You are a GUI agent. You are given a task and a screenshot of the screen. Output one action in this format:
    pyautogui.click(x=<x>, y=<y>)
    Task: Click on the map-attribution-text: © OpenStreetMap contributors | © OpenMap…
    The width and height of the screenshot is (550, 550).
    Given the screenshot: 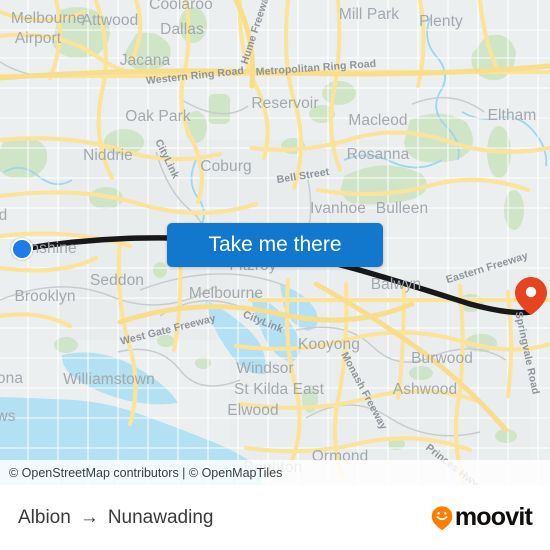 What is the action you would take?
    pyautogui.click(x=146, y=472)
    